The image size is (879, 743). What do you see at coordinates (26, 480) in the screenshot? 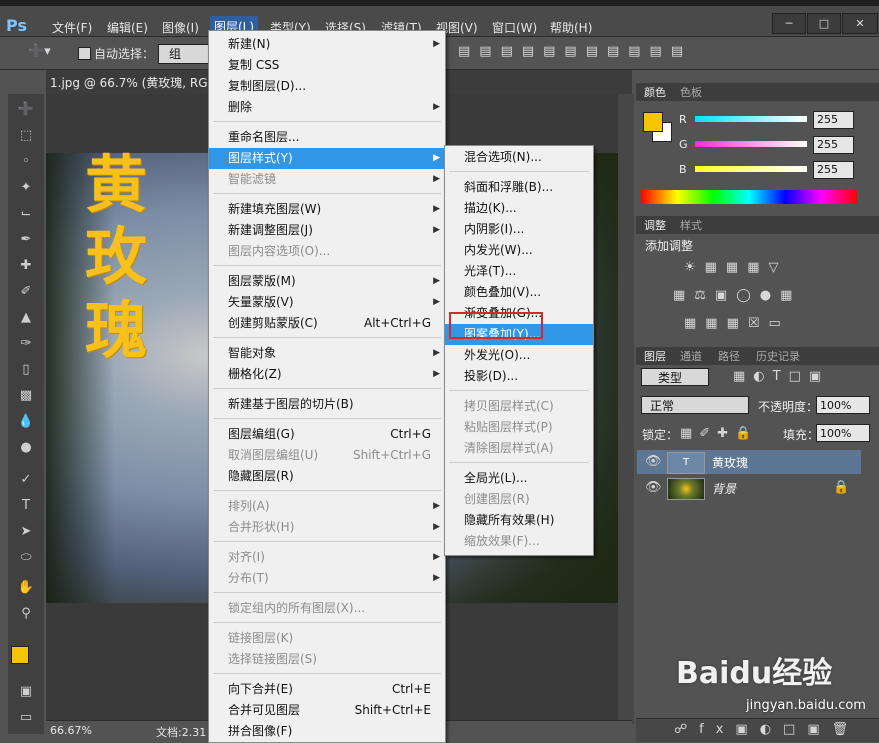
I see `pen-tool-icon: ✓` at bounding box center [26, 480].